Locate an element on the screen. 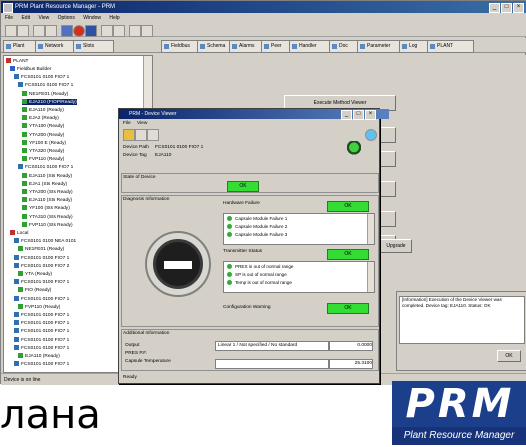  tree-item: YTA200 (Ready) is located at coordinates (43, 134).